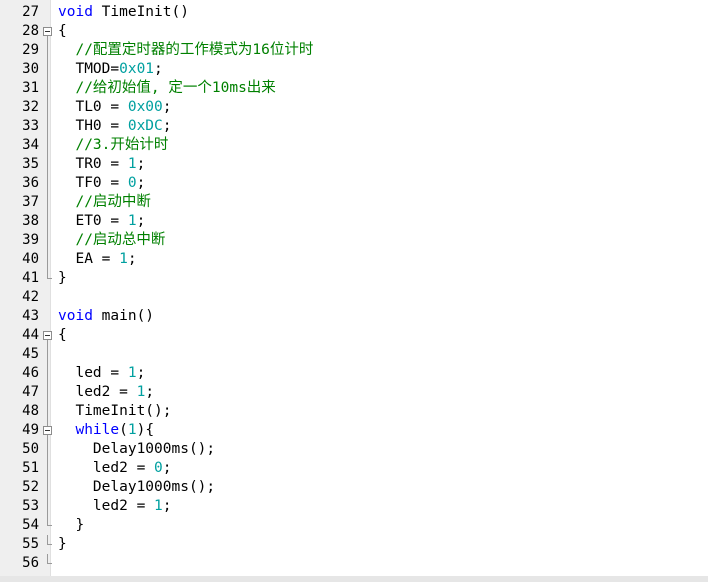 The height and width of the screenshot is (582, 708). Describe the element at coordinates (123, 12) in the screenshot. I see `code-text: void TimeInit()` at that location.